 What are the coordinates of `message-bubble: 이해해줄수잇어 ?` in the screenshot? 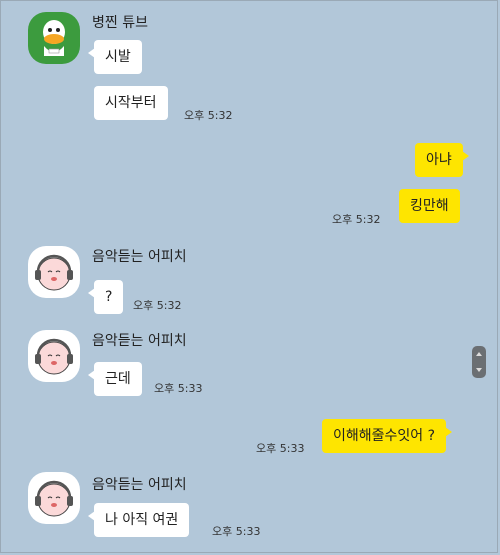 It's located at (387, 436).